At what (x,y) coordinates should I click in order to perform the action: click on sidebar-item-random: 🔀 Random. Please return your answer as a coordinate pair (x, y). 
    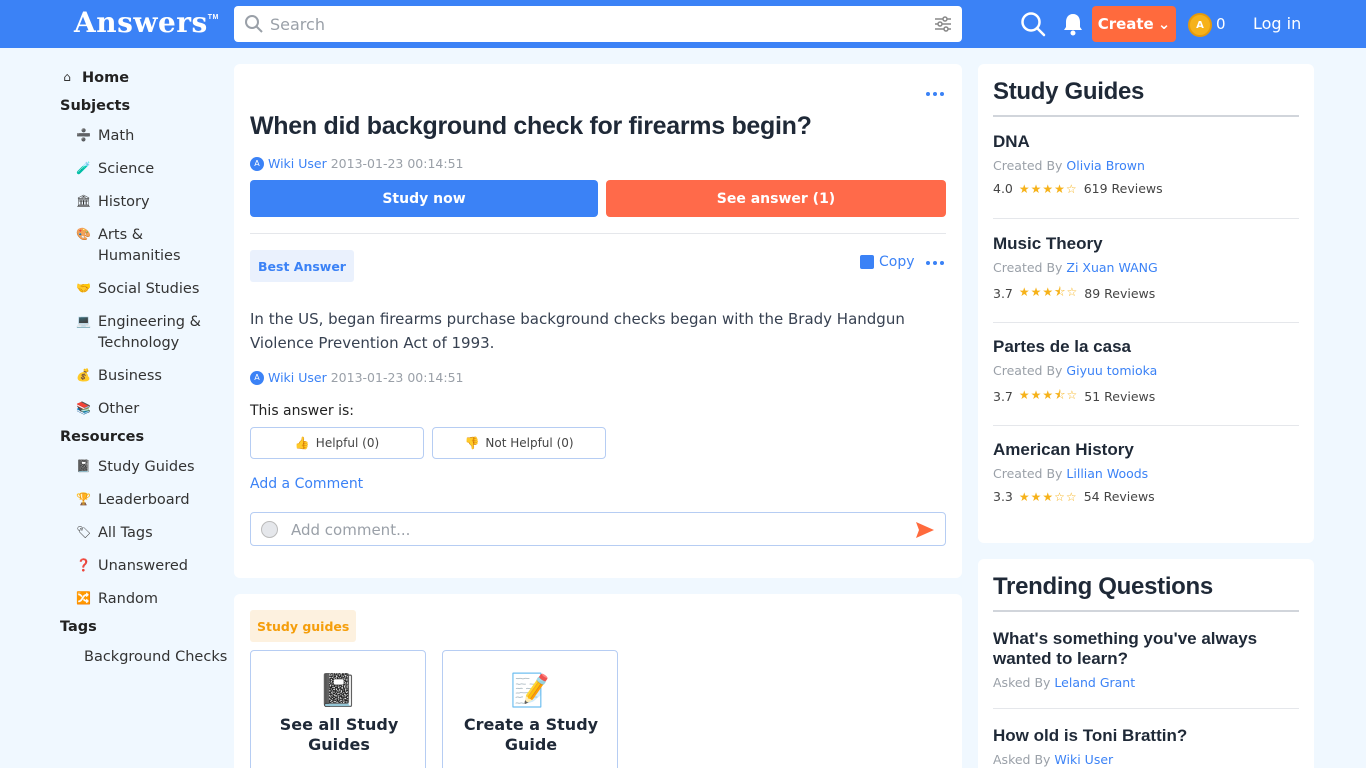
    Looking at the image, I should click on (117, 599).